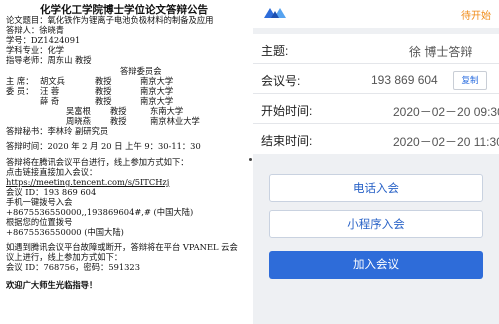  What do you see at coordinates (446, 112) in the screenshot?
I see `start-time-value: 2020－02－20 09:30` at bounding box center [446, 112].